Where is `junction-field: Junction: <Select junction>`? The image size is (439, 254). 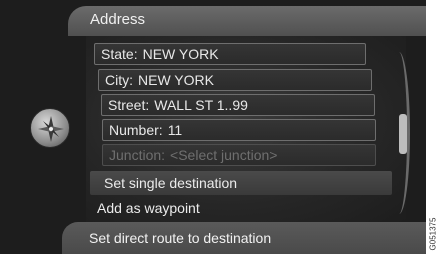 junction-field: Junction: <Select junction> is located at coordinates (239, 155).